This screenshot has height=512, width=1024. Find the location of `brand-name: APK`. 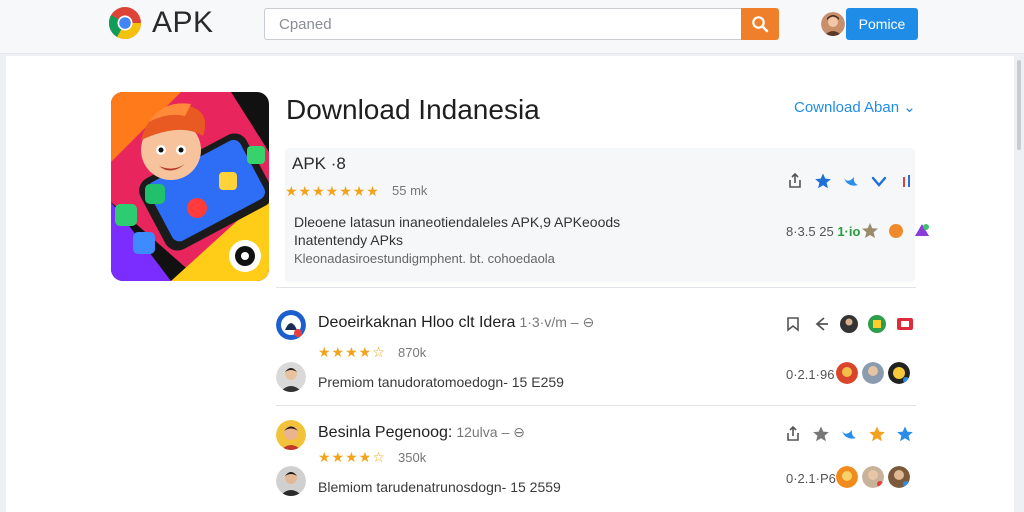

brand-name: APK is located at coordinates (183, 23).